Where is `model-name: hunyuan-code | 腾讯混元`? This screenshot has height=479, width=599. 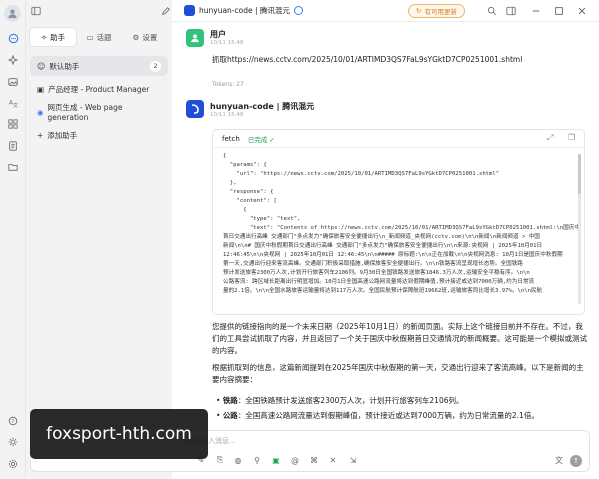
model-name: hunyuan-code | 腾讯混元 is located at coordinates (244, 10).